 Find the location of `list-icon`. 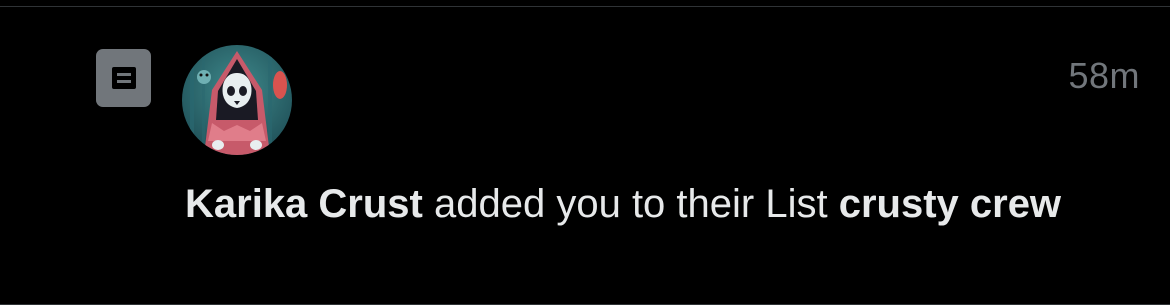

list-icon is located at coordinates (123, 78).